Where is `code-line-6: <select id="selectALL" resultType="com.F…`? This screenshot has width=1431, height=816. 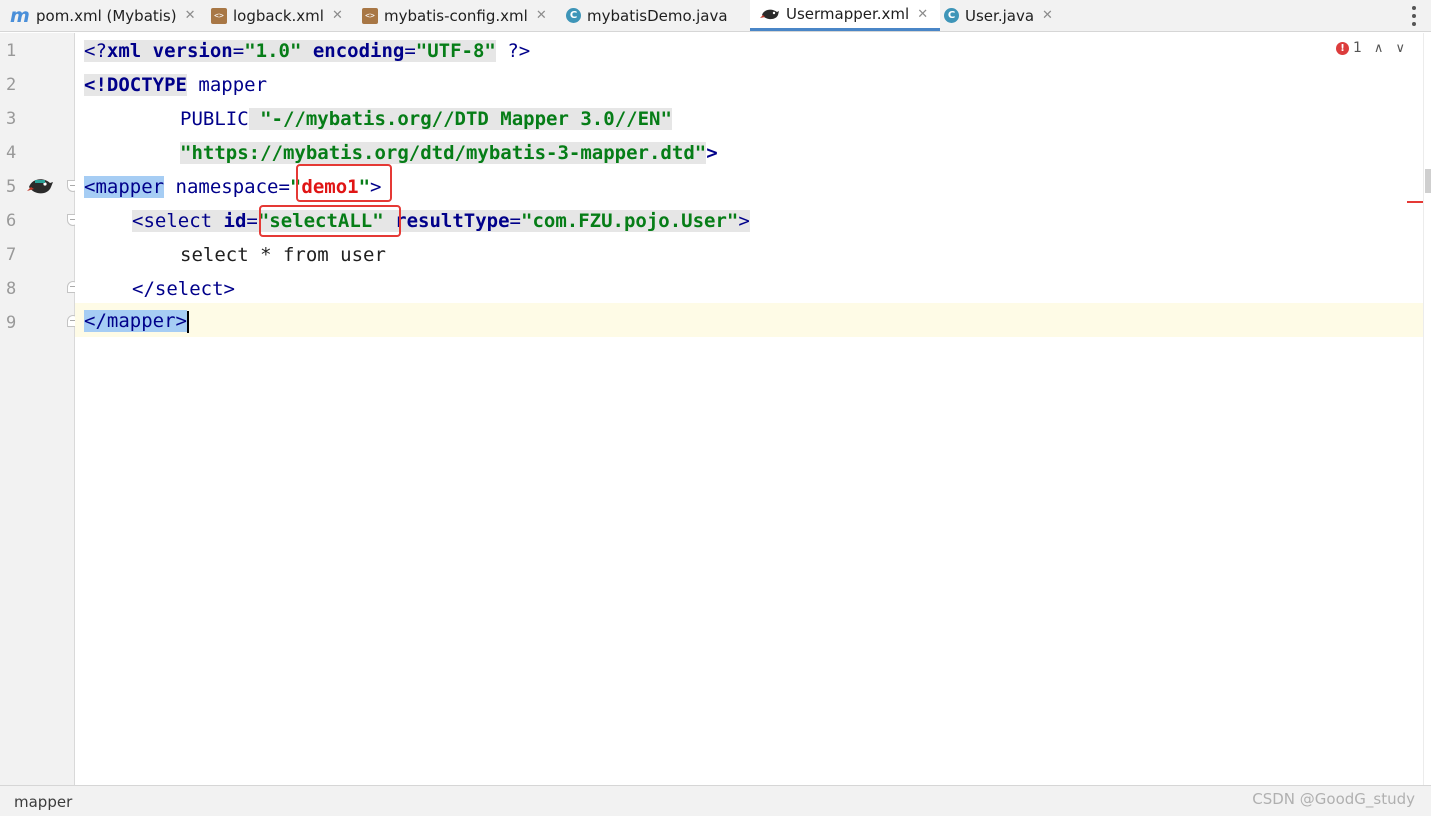 code-line-6: <select id="selectALL" resultType="com.F… is located at coordinates (441, 221).